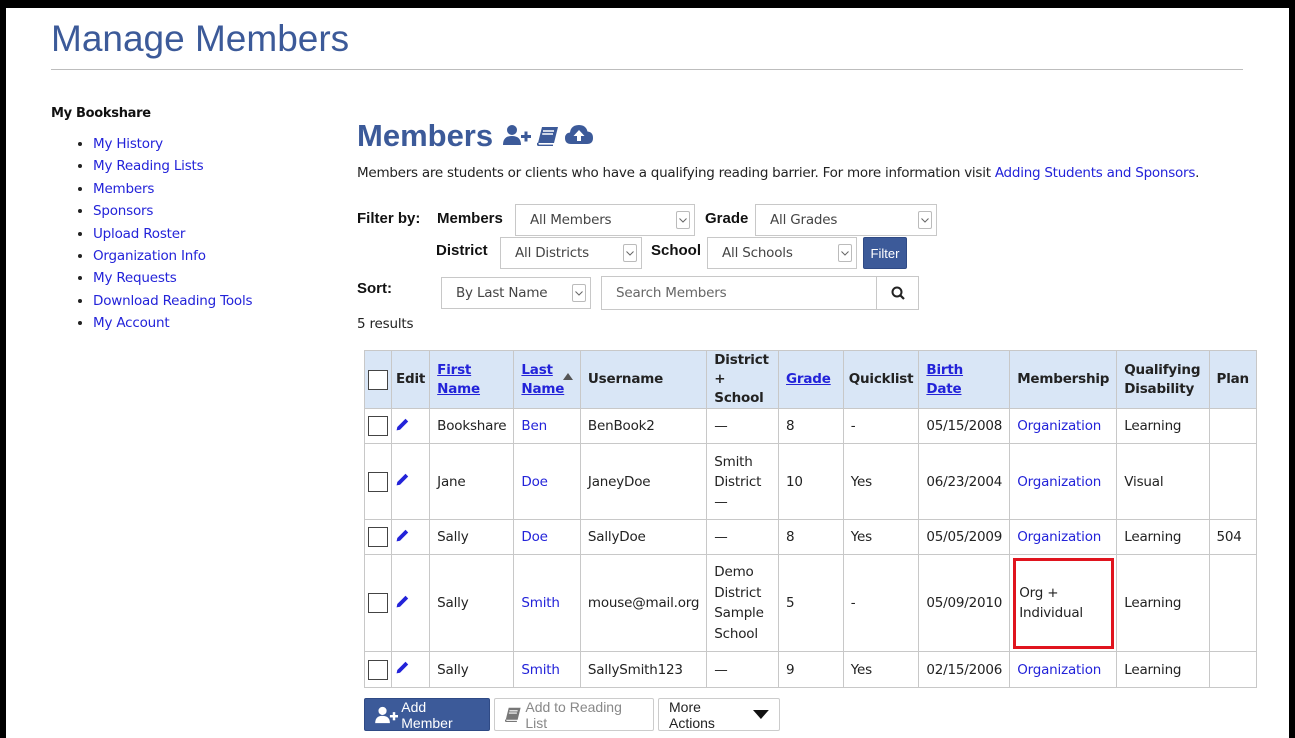  I want to click on disability-cell: Learning, so click(1163, 426).